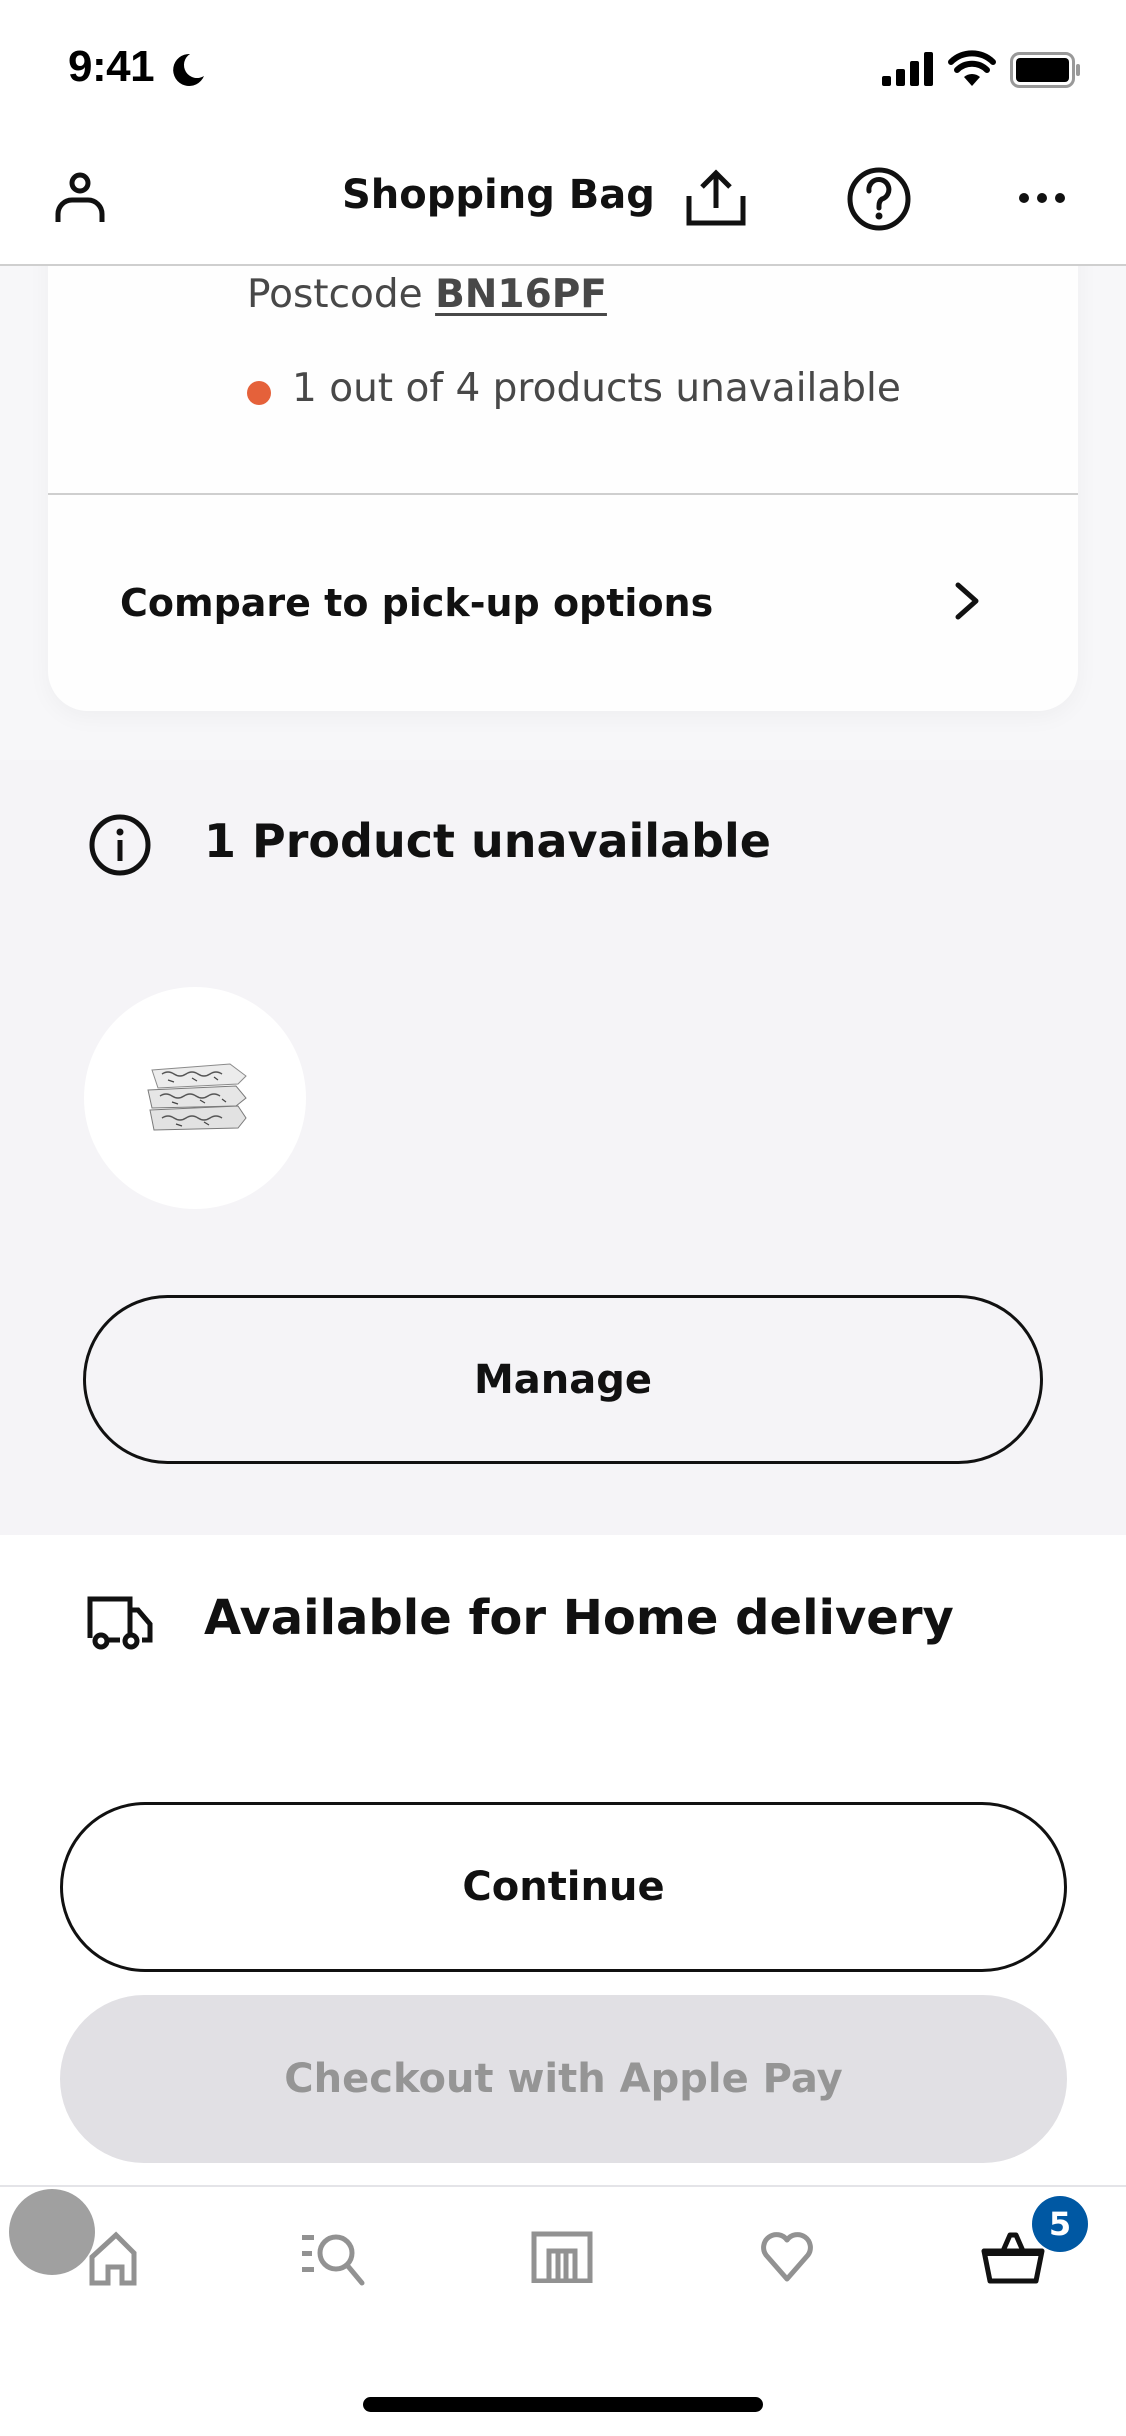 The width and height of the screenshot is (1126, 2436). What do you see at coordinates (563, 1379) in the screenshot?
I see `manage-button: Manage` at bounding box center [563, 1379].